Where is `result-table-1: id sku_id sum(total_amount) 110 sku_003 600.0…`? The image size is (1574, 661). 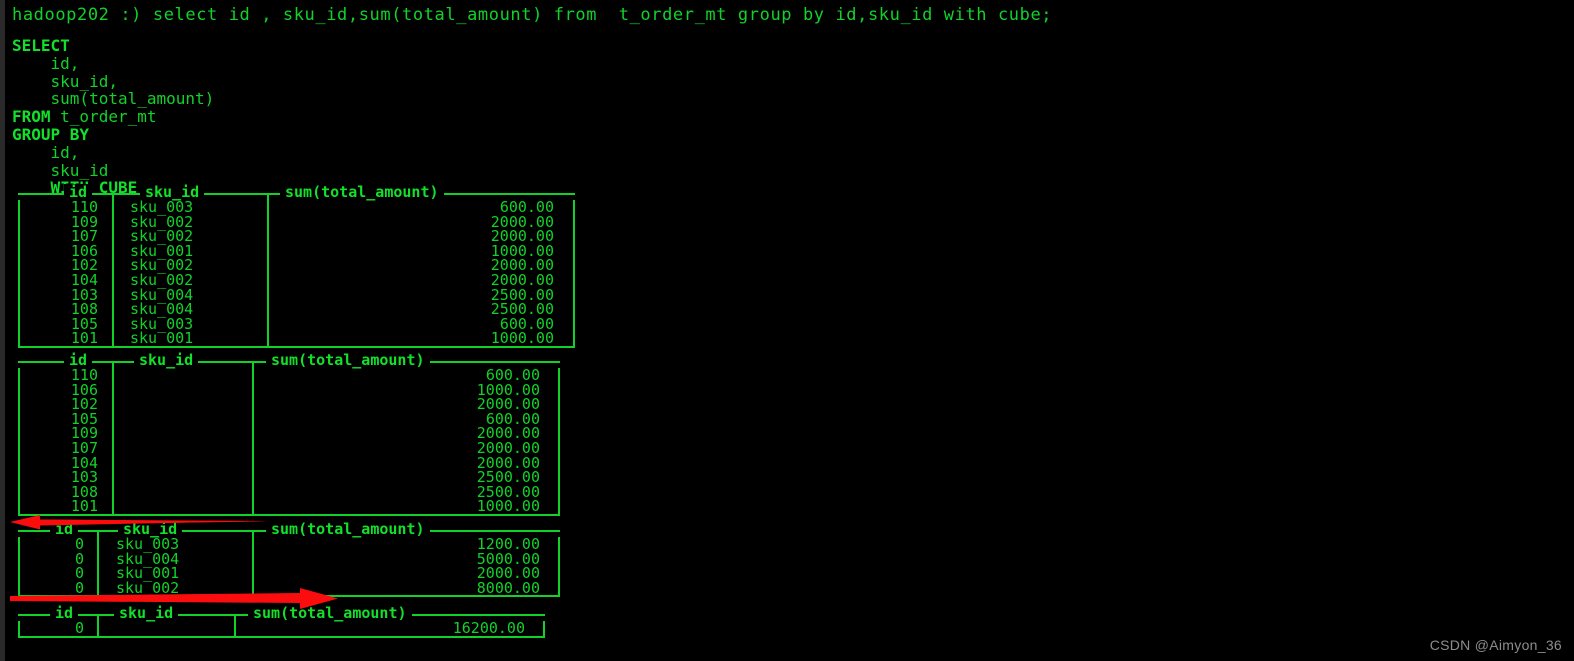 result-table-1: id sku_id sum(total_amount) 110 sku_003 600.0… is located at coordinates (296, 266).